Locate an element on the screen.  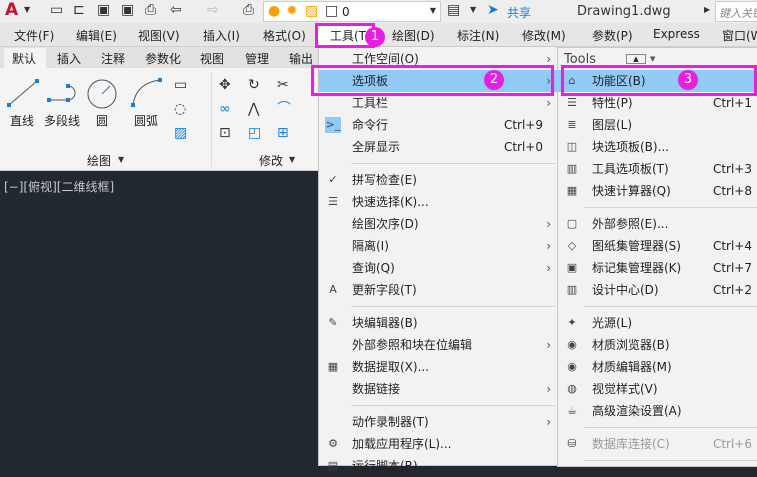
arc-tool-icon is located at coordinates (146, 93).